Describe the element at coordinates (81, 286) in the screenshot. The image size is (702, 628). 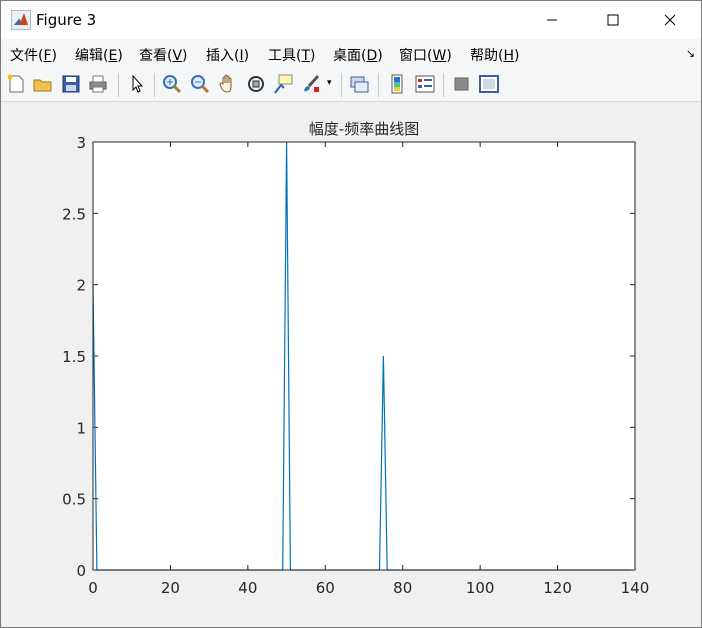
I see `y-tick-label: 2` at that location.